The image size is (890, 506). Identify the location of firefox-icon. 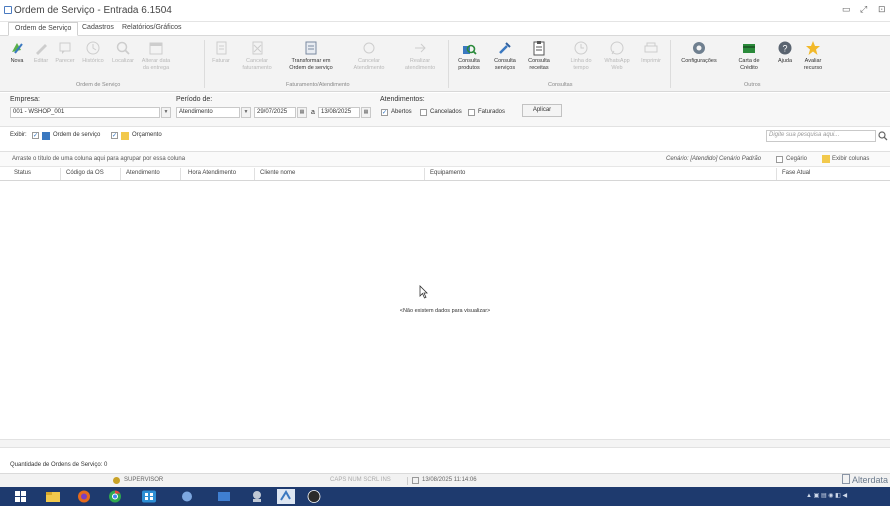
(84, 496).